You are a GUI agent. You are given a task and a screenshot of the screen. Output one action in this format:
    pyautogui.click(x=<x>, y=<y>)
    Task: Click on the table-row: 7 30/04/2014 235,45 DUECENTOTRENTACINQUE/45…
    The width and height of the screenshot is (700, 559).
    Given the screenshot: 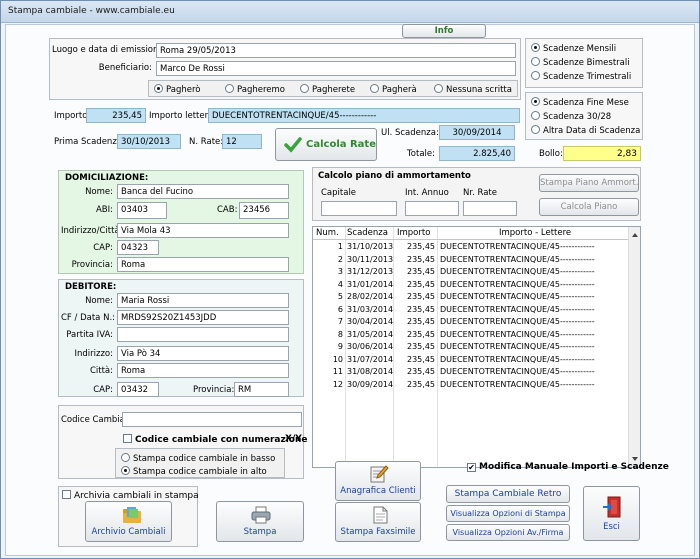 What is the action you would take?
    pyautogui.click(x=471, y=322)
    